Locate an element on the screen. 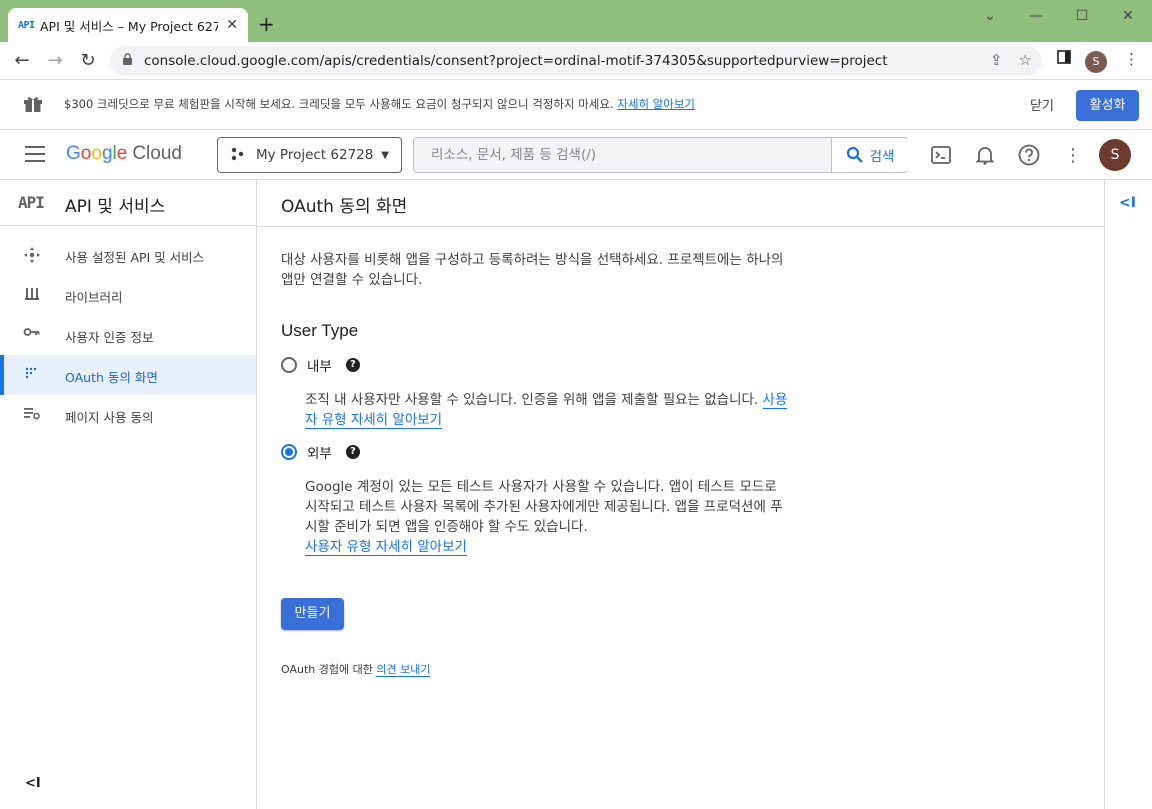 The width and height of the screenshot is (1152, 809). radio-internal: 내부 ? is located at coordinates (320, 365).